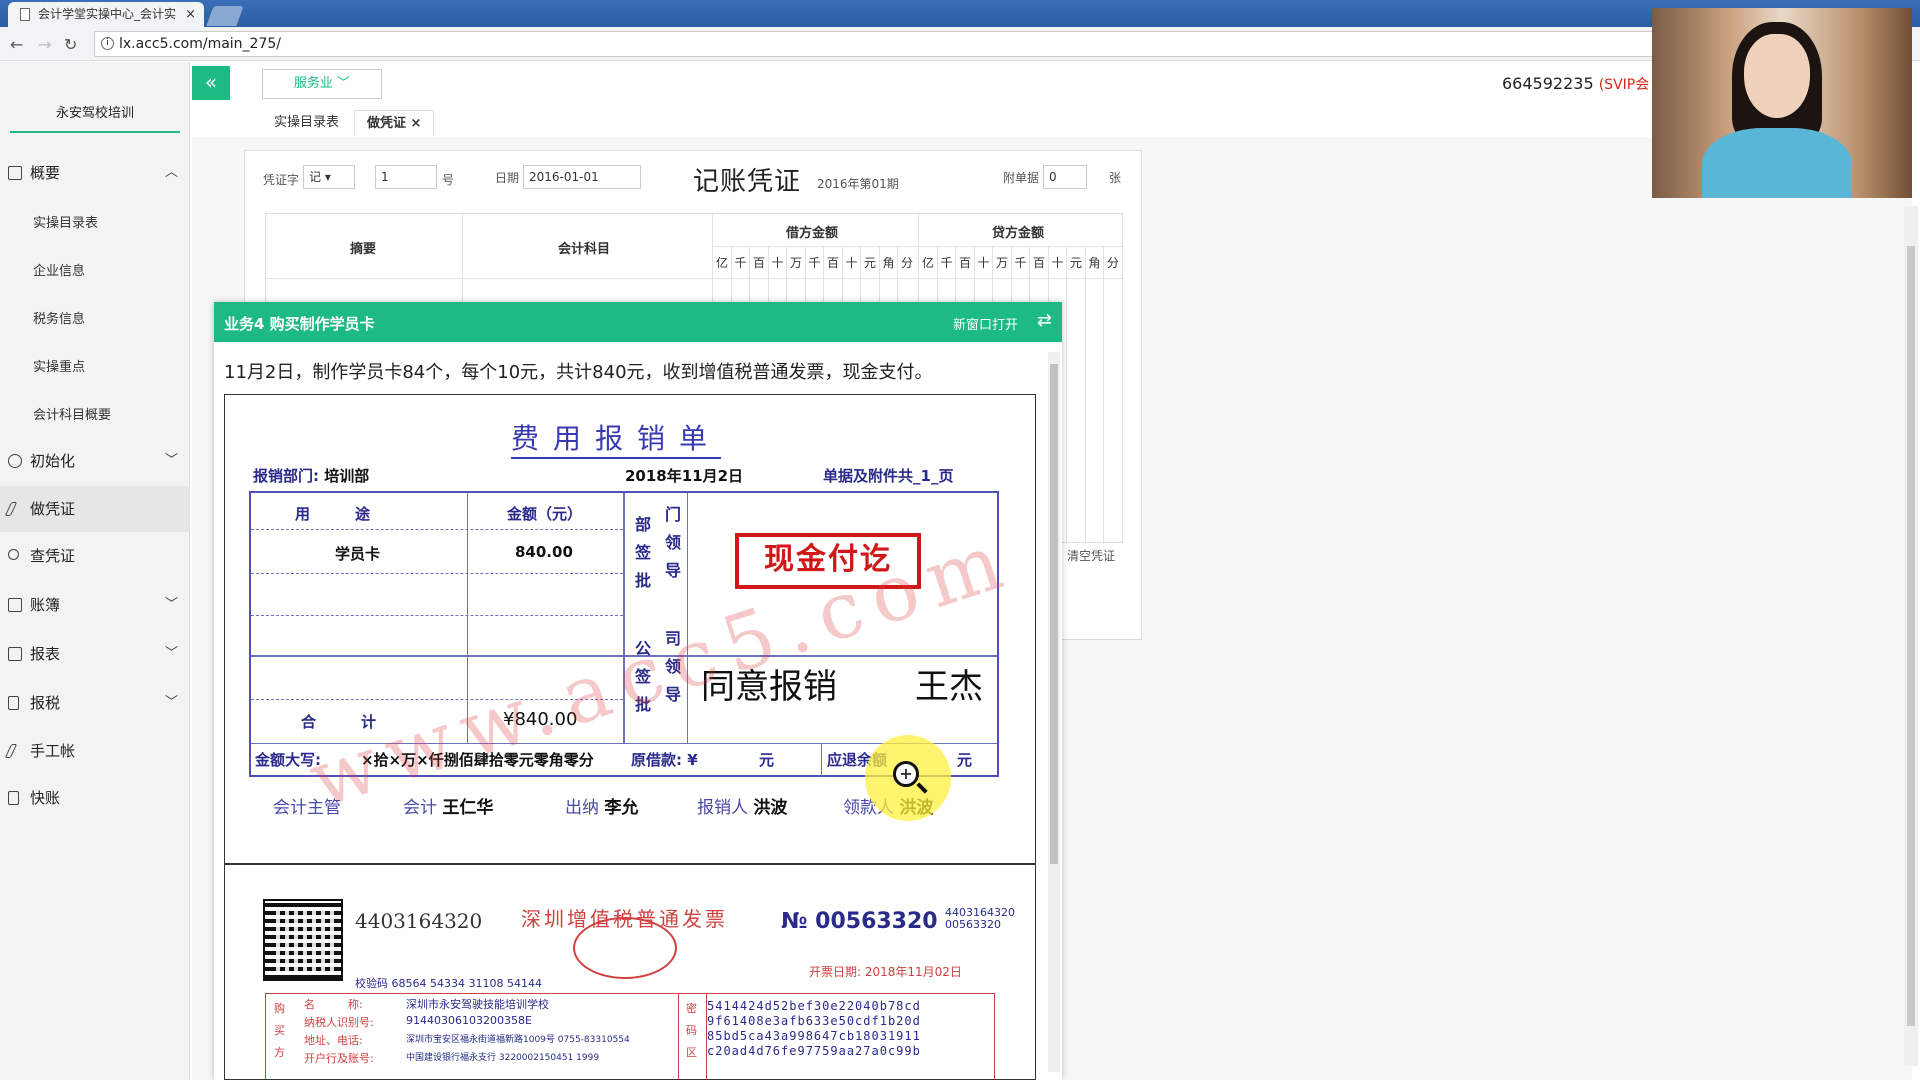  What do you see at coordinates (406, 177) in the screenshot?
I see `voucher-number-input: 1` at bounding box center [406, 177].